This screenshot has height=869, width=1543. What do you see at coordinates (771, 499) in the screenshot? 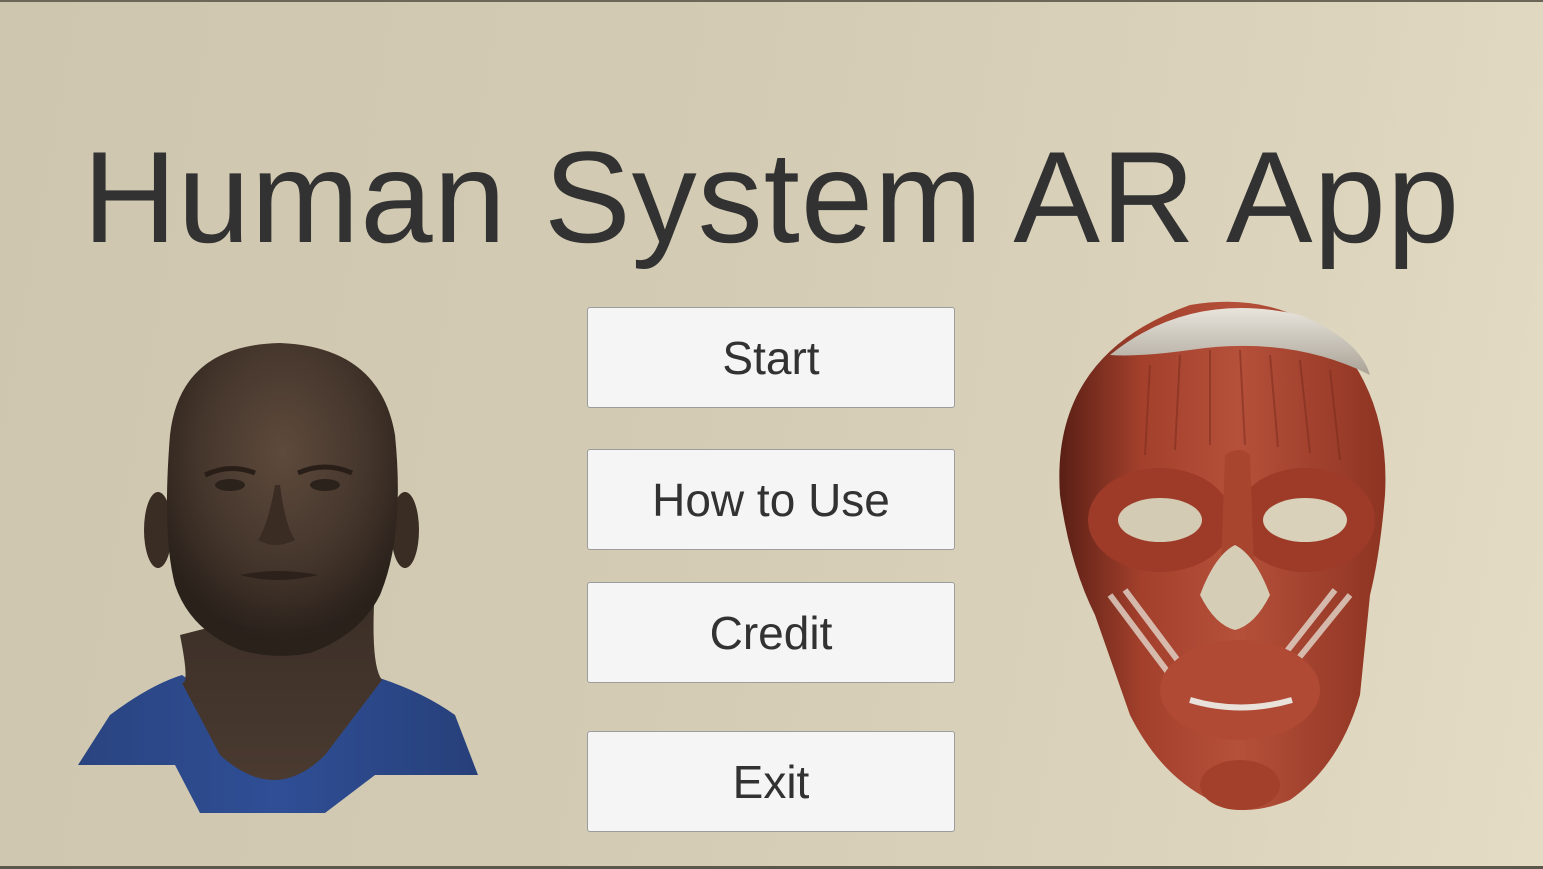
I see `how-to-use-button: How to Use` at bounding box center [771, 499].